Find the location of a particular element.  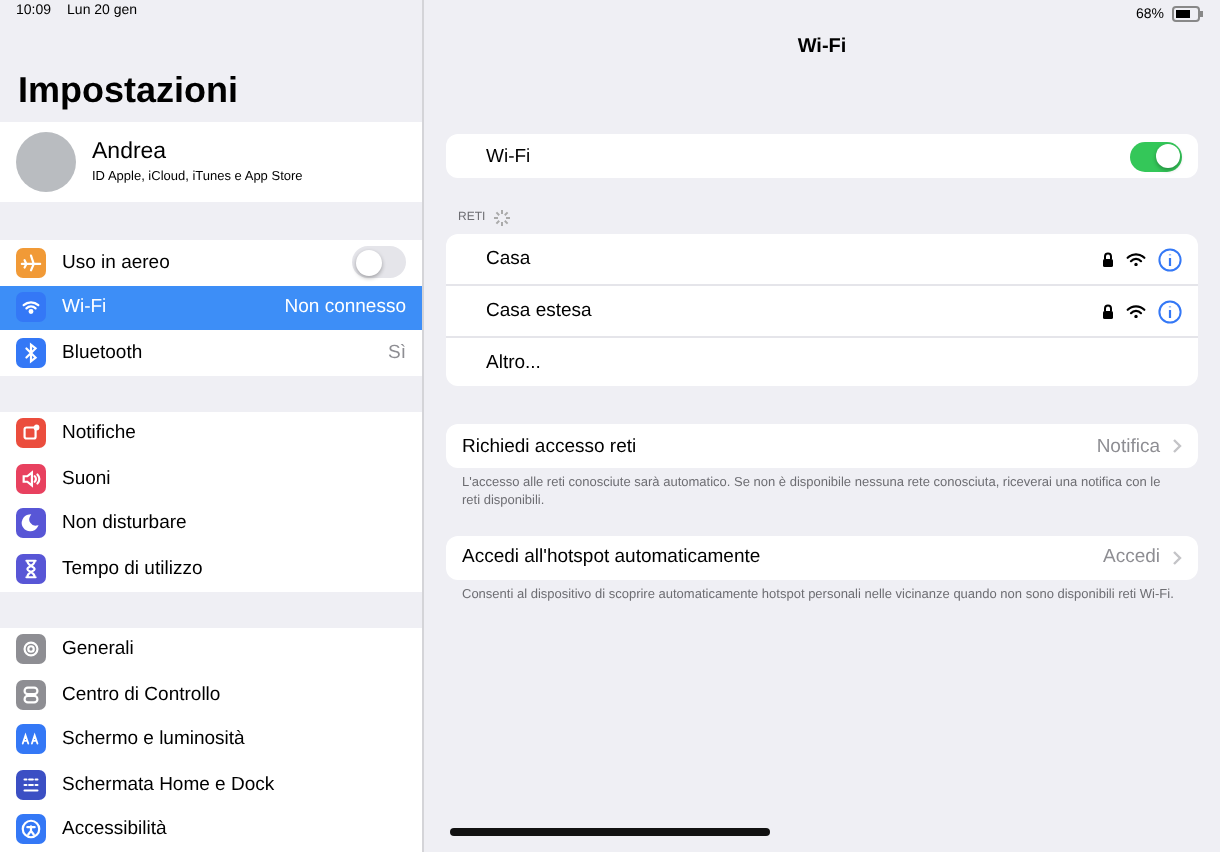

wifi-label: Wi-Fi is located at coordinates (509, 156).